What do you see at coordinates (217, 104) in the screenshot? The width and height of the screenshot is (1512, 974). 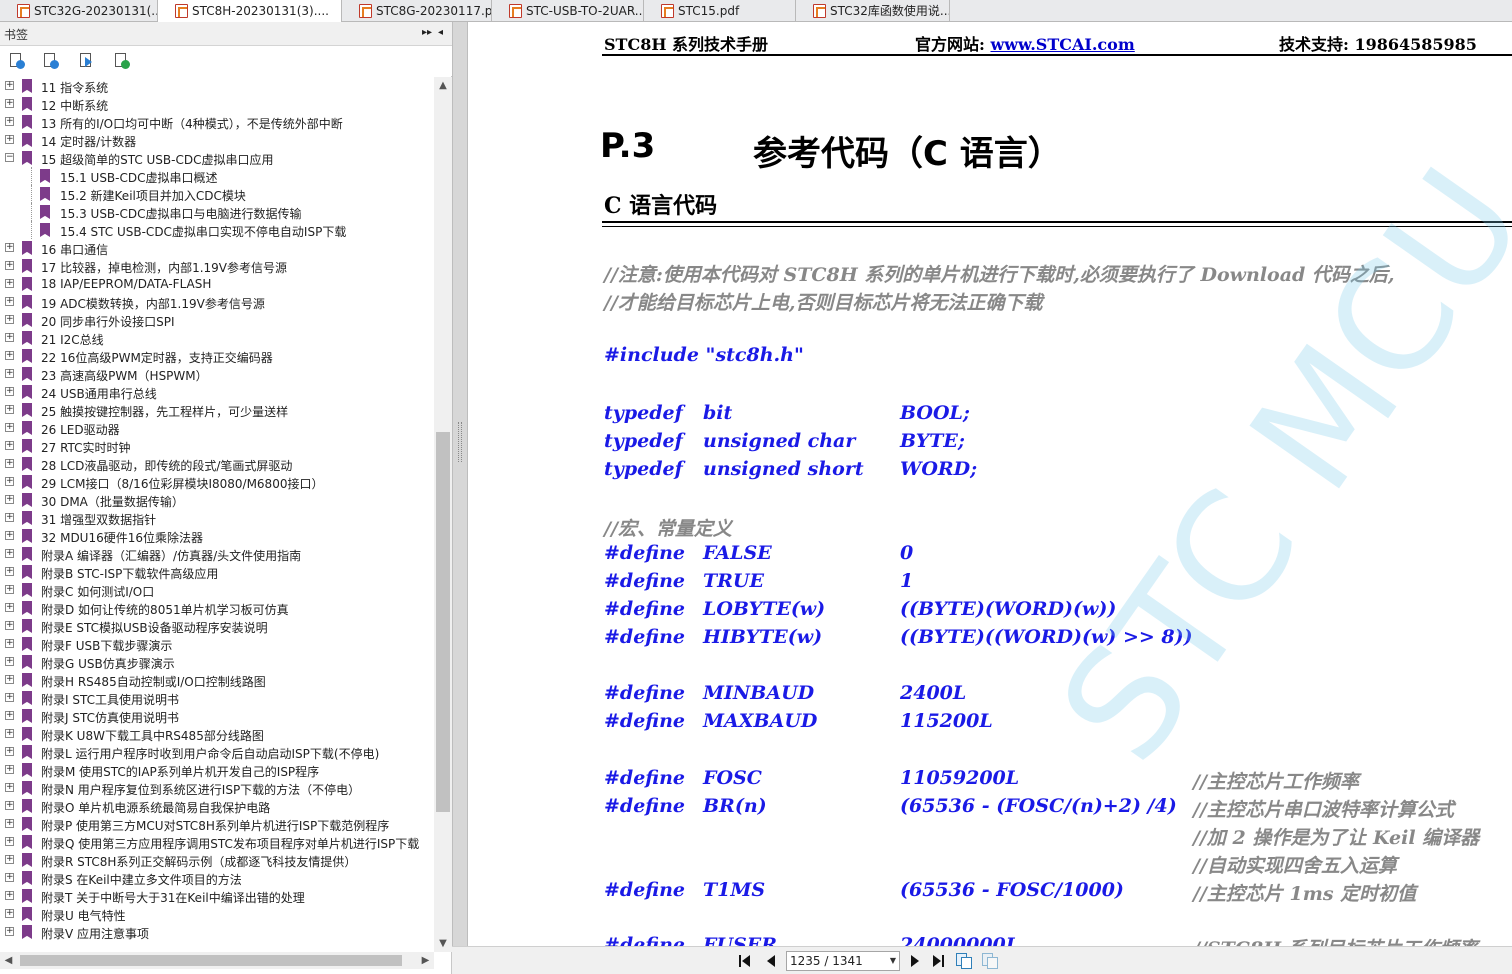 I see `bookmark-item: +12 中断系统` at bounding box center [217, 104].